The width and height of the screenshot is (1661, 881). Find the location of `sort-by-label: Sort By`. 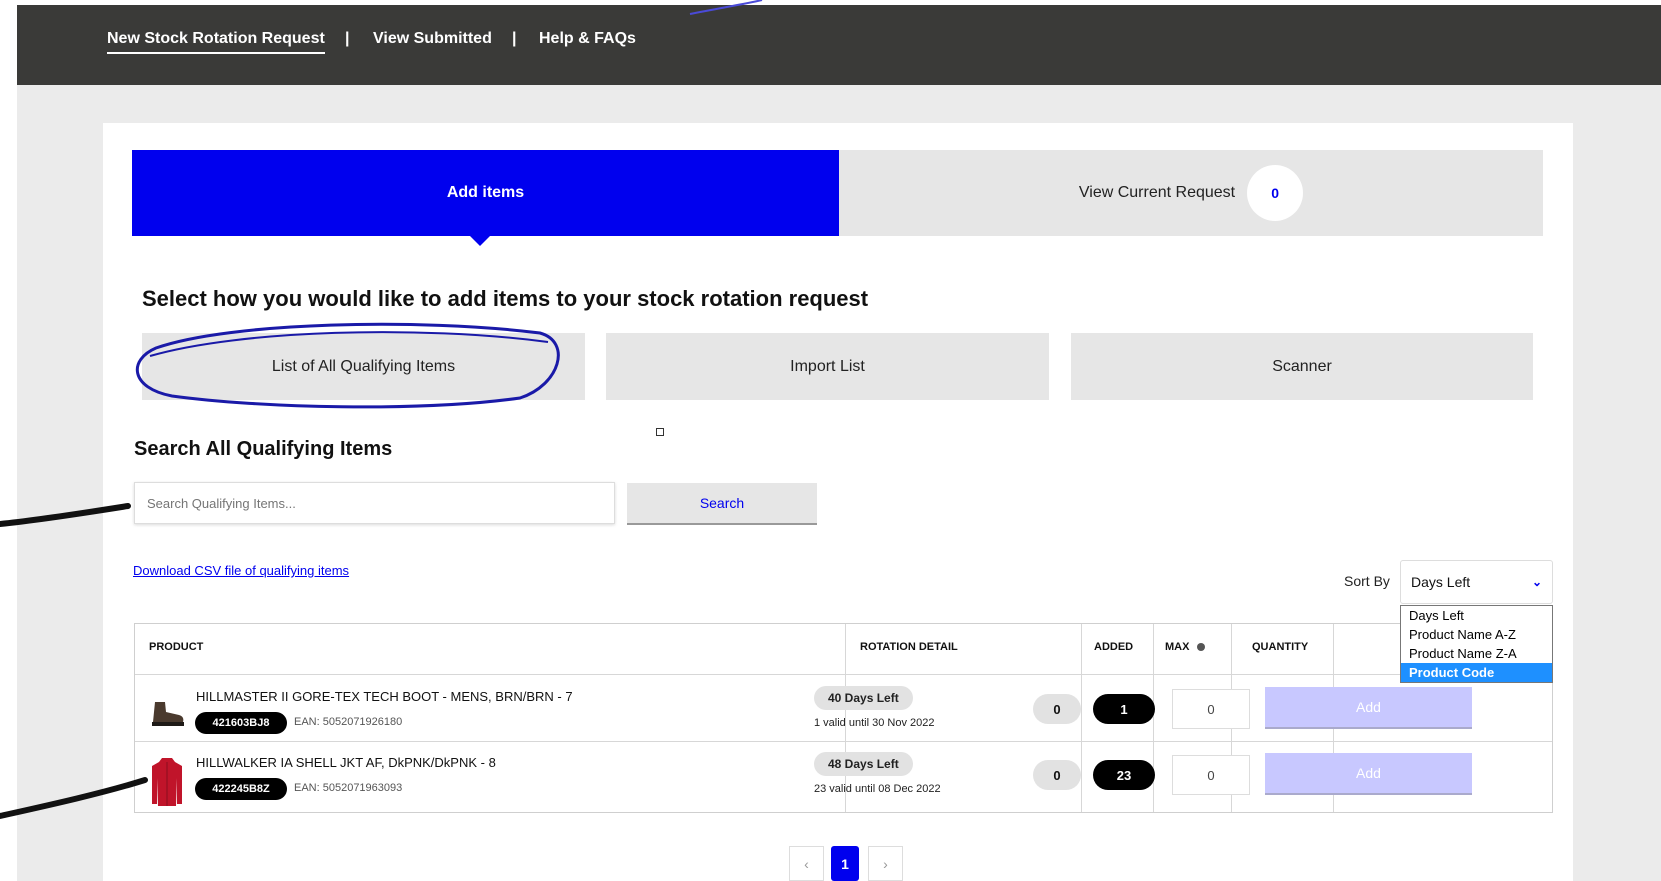

sort-by-label: Sort By is located at coordinates (1367, 581).